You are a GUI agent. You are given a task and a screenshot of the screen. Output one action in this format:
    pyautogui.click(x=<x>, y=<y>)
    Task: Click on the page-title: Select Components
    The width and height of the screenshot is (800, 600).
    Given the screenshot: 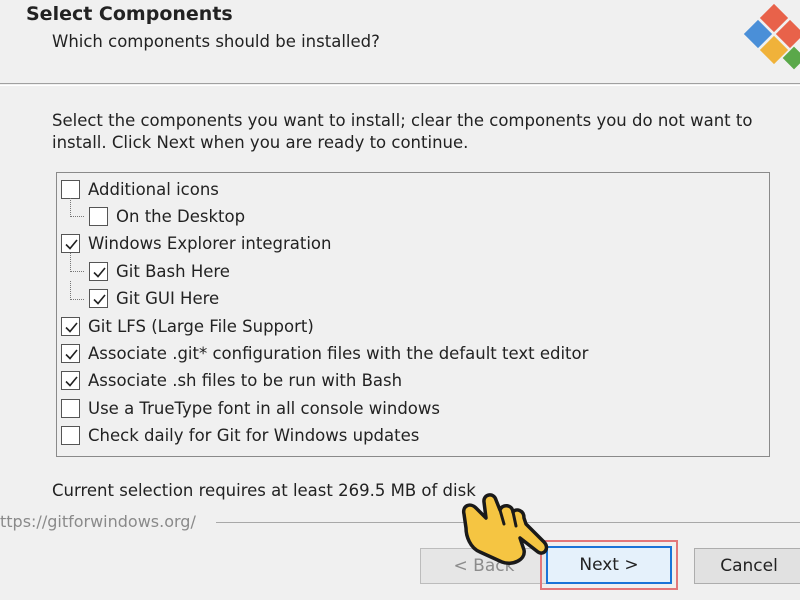 What is the action you would take?
    pyautogui.click(x=129, y=14)
    